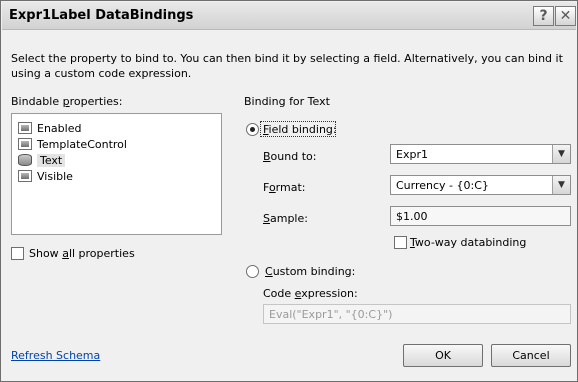  What do you see at coordinates (101, 15) in the screenshot?
I see `window-title: Expr1Label DataBindings` at bounding box center [101, 15].